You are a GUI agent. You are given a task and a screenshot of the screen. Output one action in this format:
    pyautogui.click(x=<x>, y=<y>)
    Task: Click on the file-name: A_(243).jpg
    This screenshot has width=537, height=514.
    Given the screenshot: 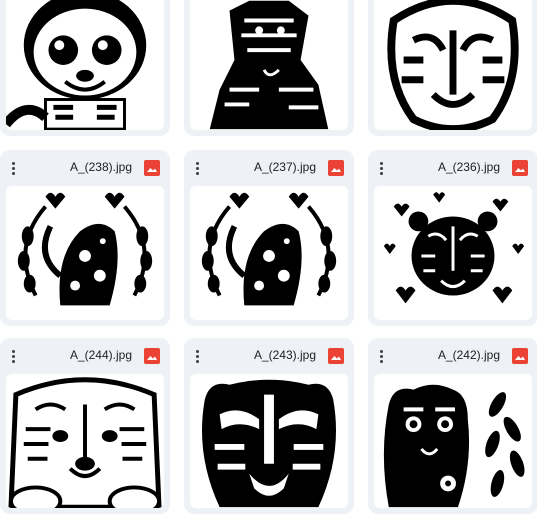 What is the action you would take?
    pyautogui.click(x=284, y=355)
    